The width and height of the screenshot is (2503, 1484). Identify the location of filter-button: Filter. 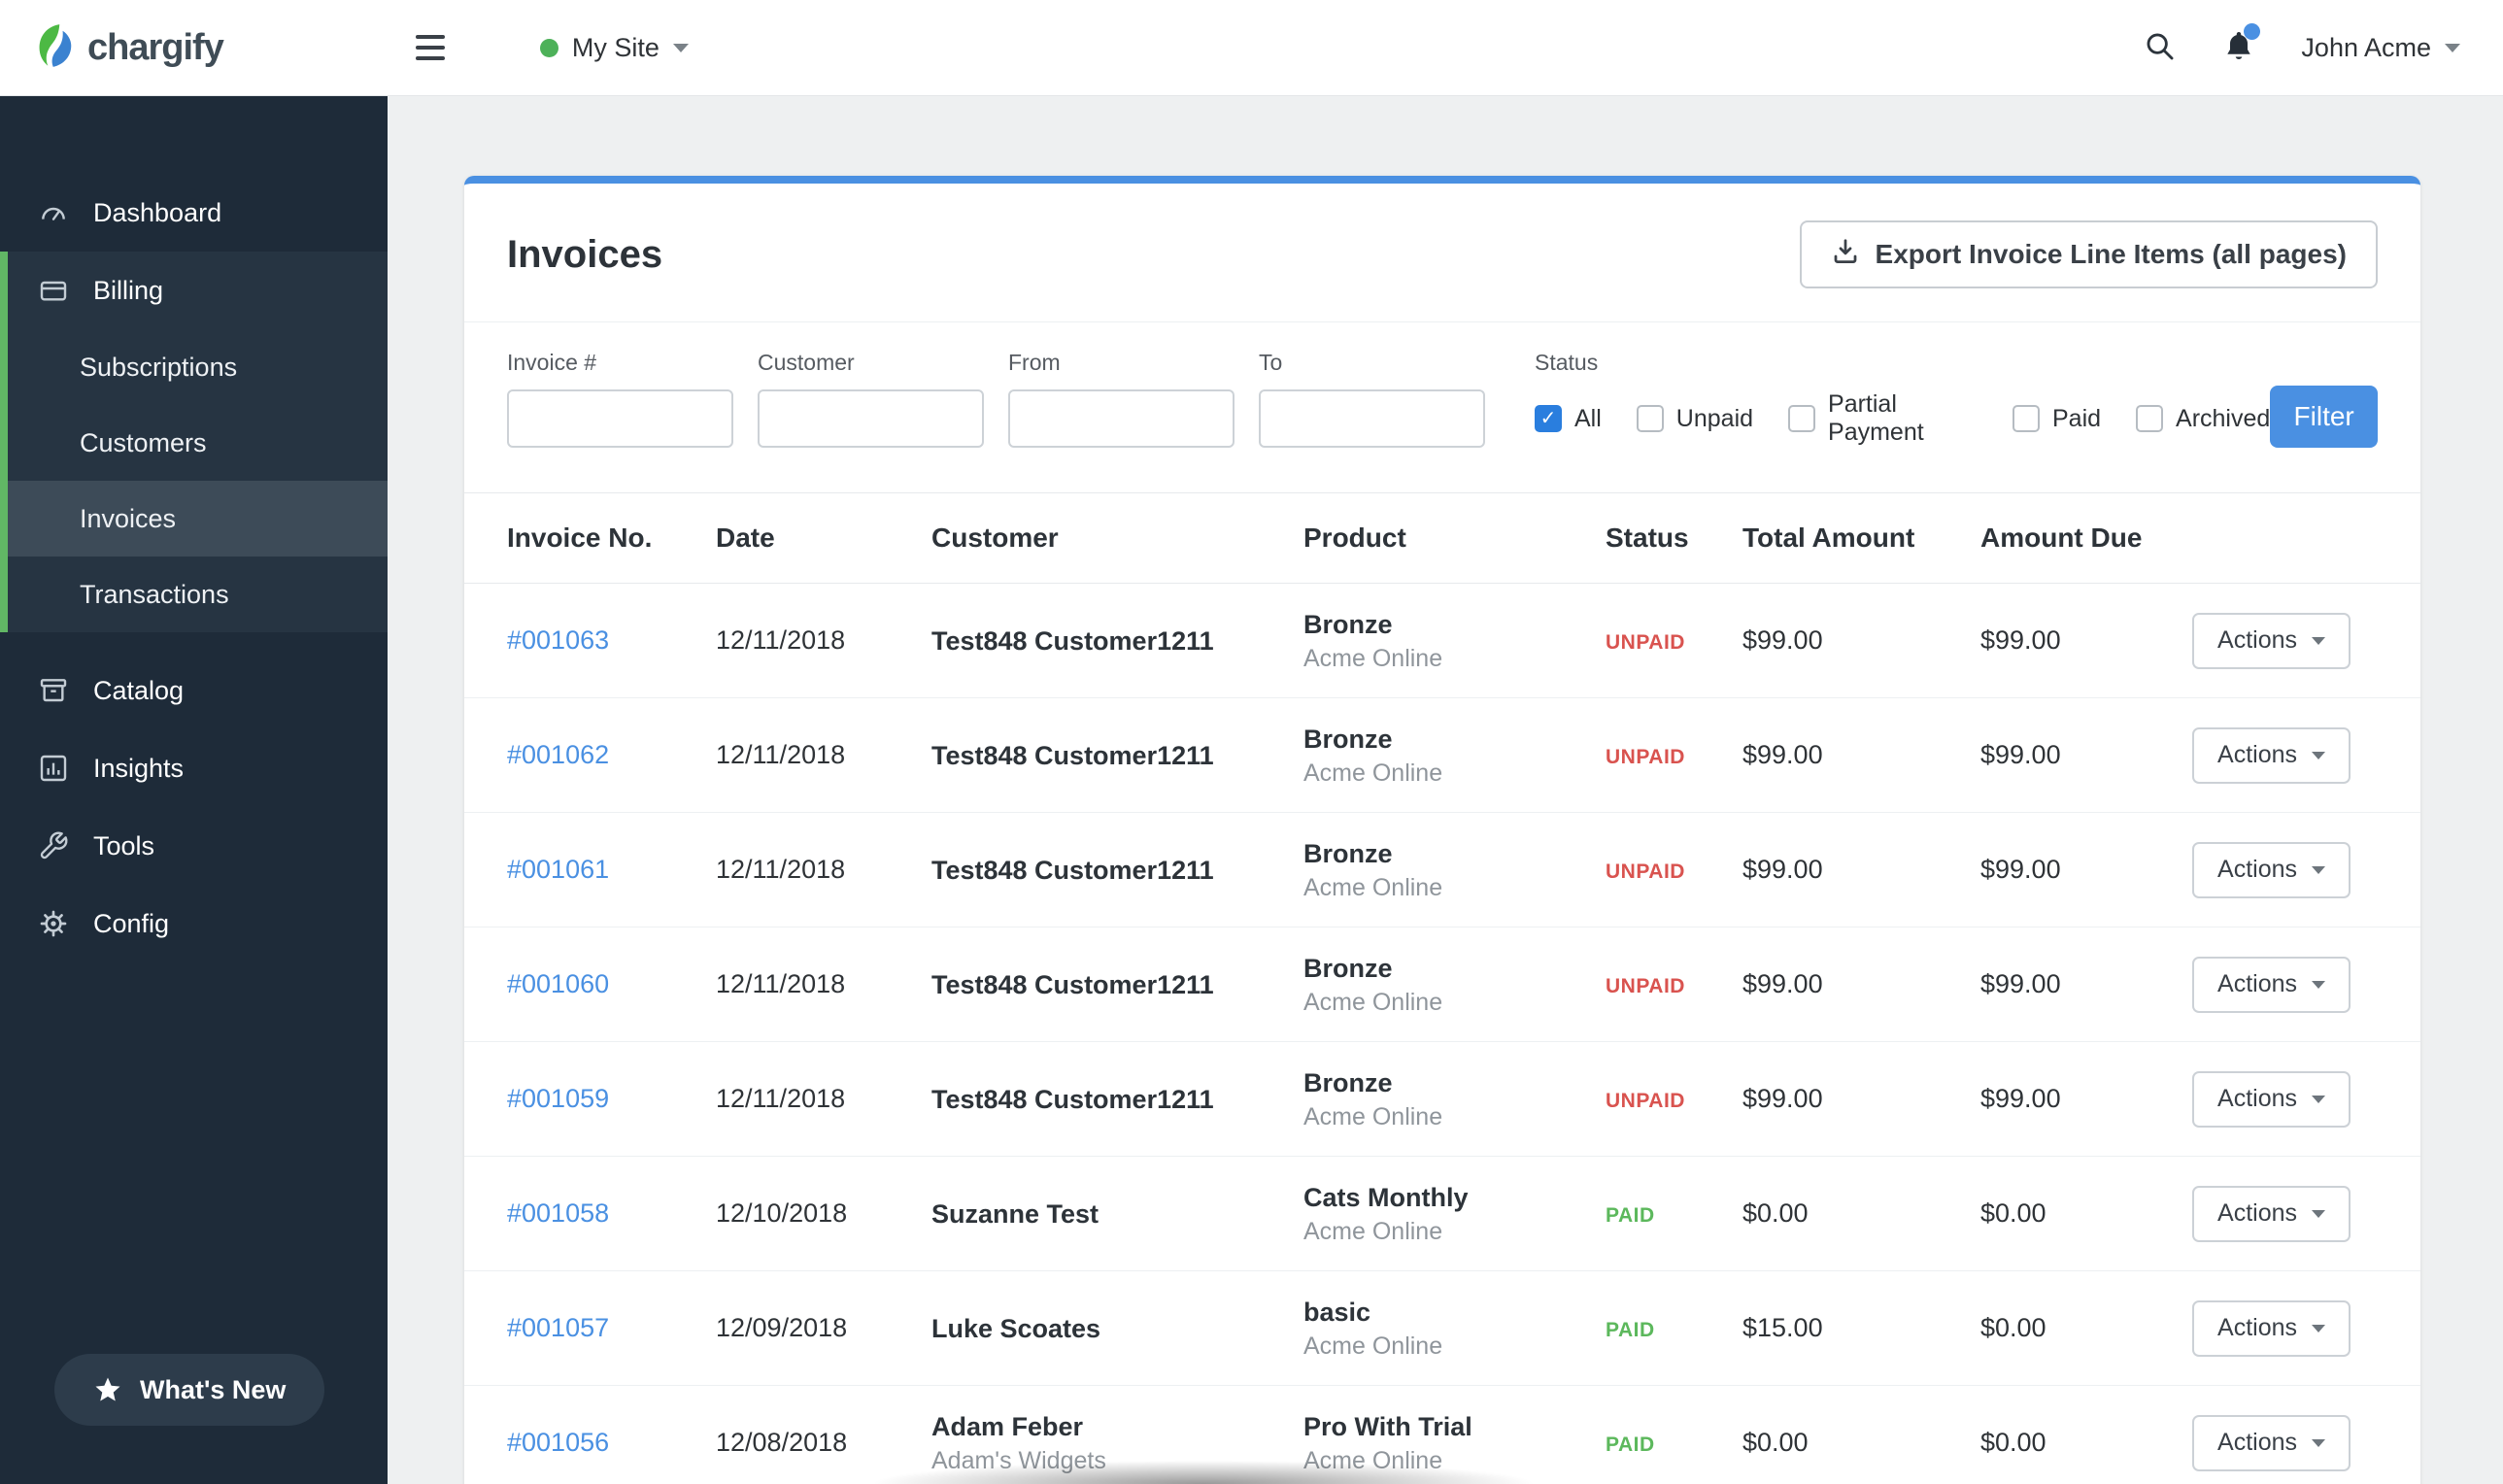
(2324, 417).